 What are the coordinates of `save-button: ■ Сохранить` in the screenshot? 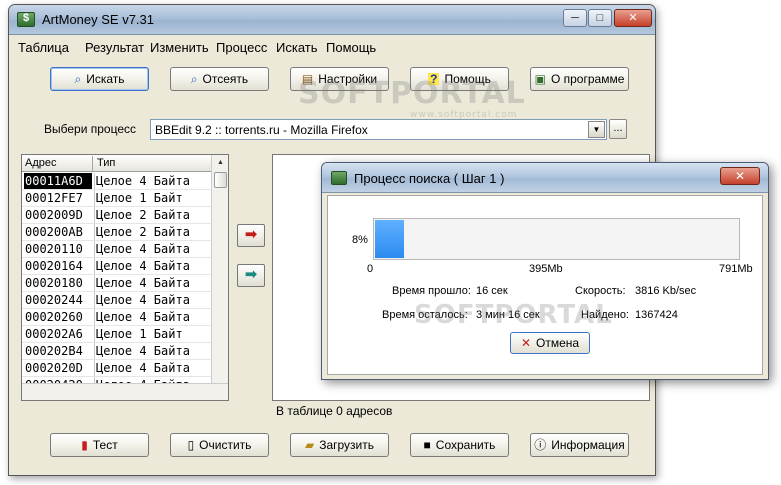 It's located at (459, 445).